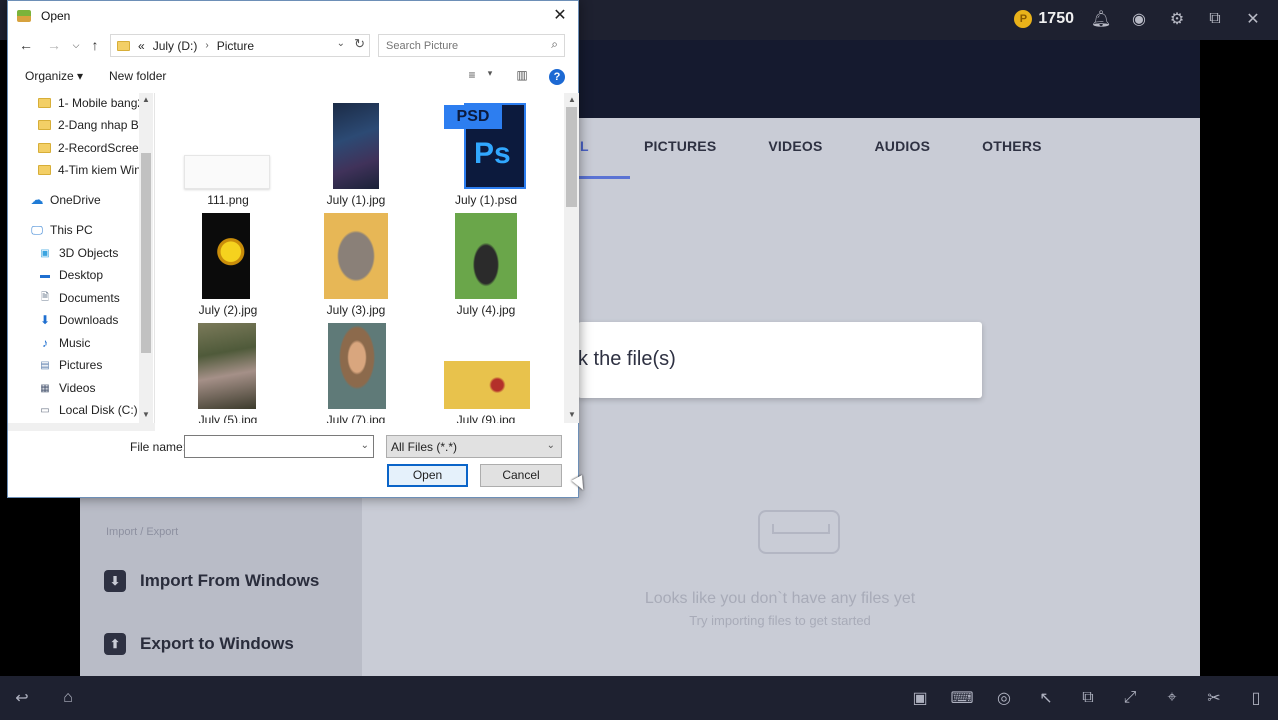 The height and width of the screenshot is (720, 1278). What do you see at coordinates (474, 446) in the screenshot?
I see `file-type-select: All Files (*.*) ⌄` at bounding box center [474, 446].